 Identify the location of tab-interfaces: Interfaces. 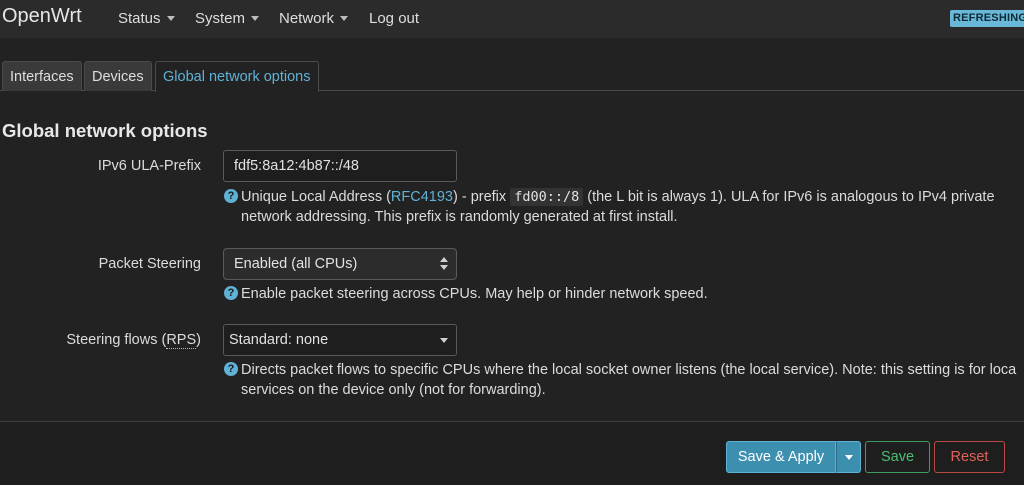
(42, 76).